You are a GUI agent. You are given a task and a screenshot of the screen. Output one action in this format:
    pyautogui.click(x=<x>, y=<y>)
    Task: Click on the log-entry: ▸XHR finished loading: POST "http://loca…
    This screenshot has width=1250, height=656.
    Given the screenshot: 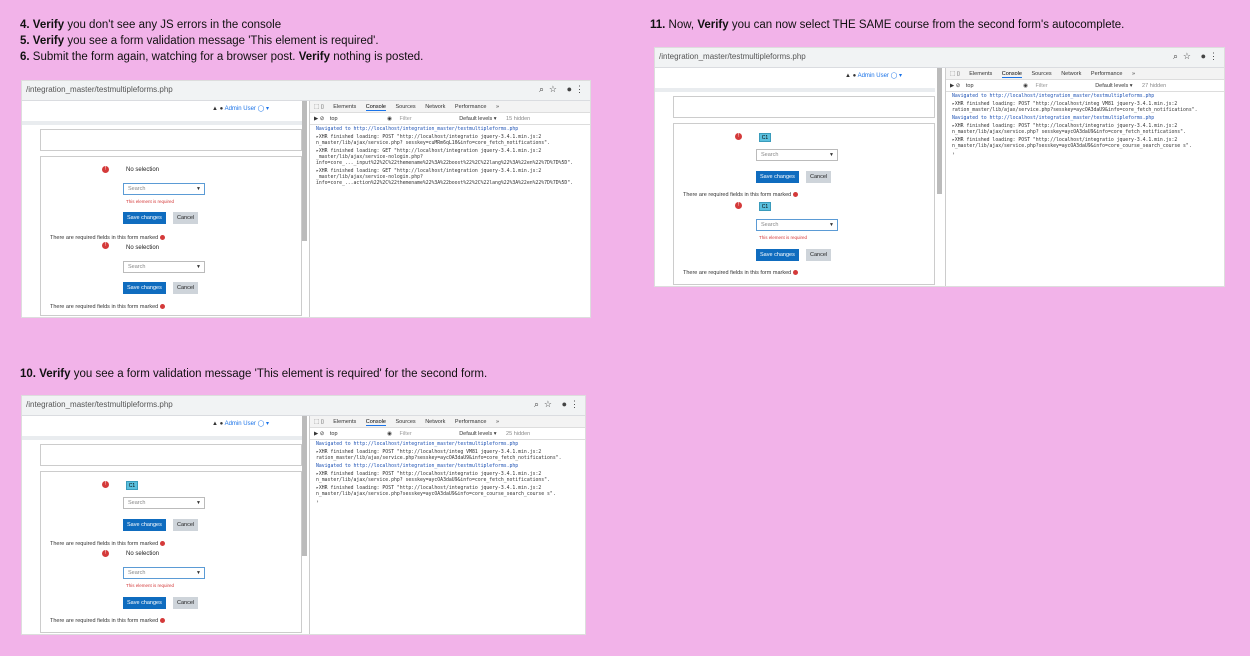 What is the action you would take?
    pyautogui.click(x=433, y=477)
    